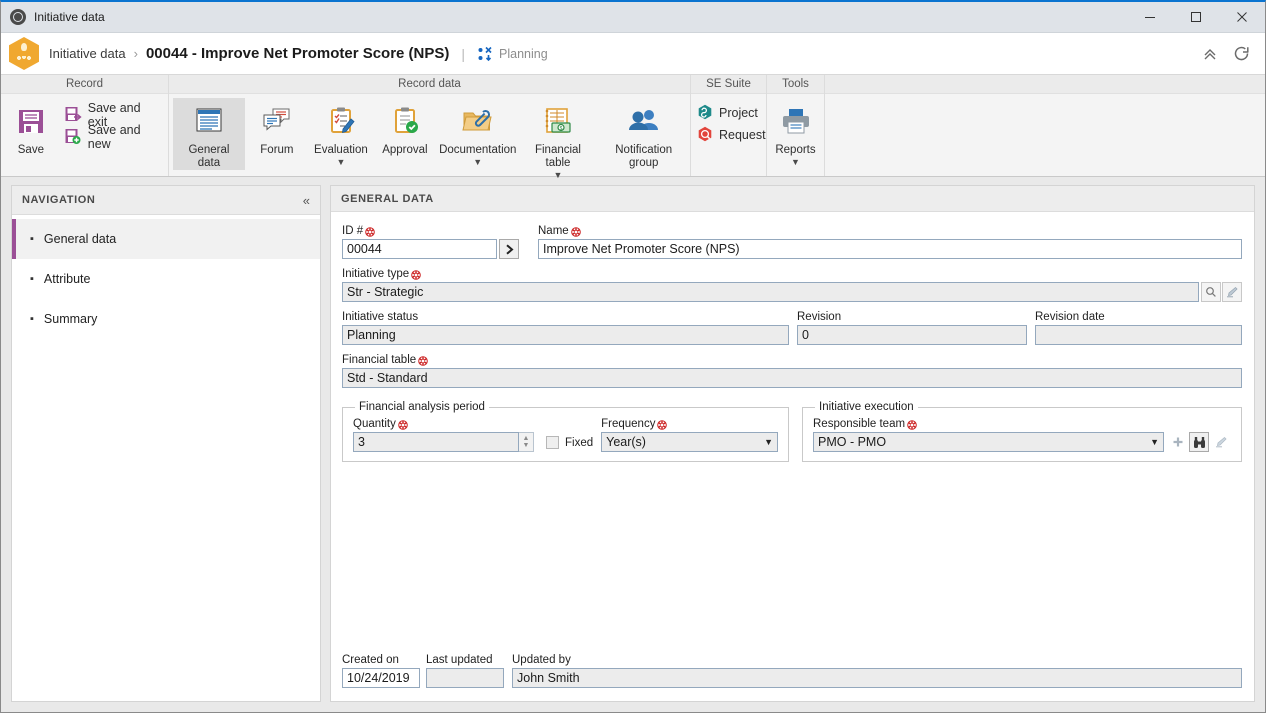 The height and width of the screenshot is (713, 1266). What do you see at coordinates (465, 678) in the screenshot?
I see `last-updated-input` at bounding box center [465, 678].